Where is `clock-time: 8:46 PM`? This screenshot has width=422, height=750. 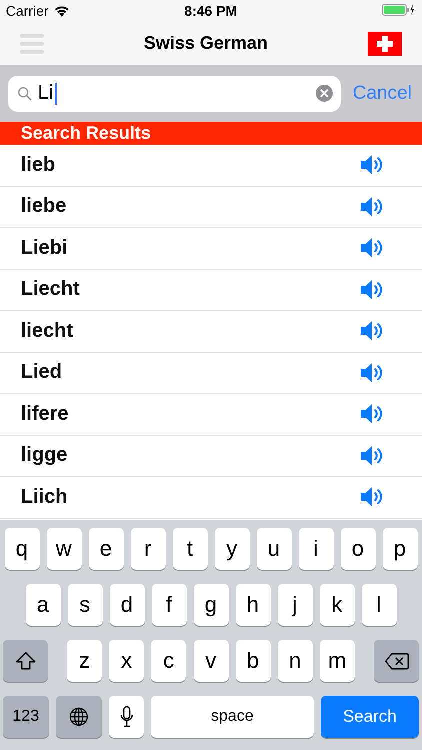
clock-time: 8:46 PM is located at coordinates (211, 11).